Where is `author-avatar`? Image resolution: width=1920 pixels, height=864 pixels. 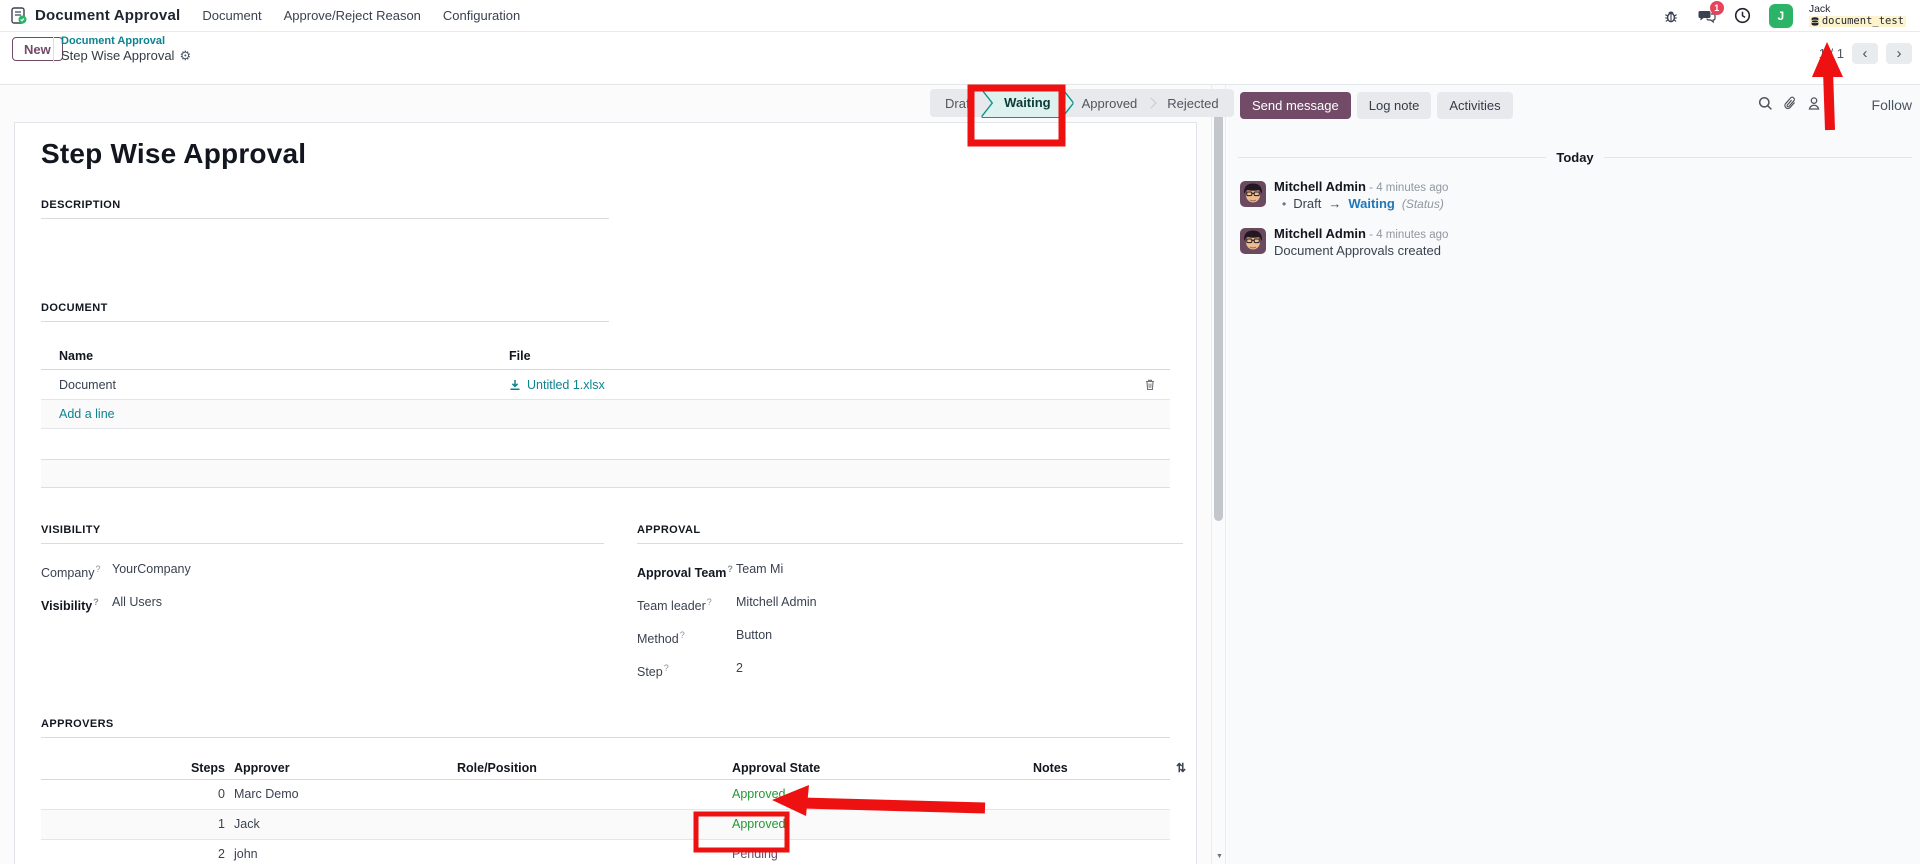 author-avatar is located at coordinates (1253, 241).